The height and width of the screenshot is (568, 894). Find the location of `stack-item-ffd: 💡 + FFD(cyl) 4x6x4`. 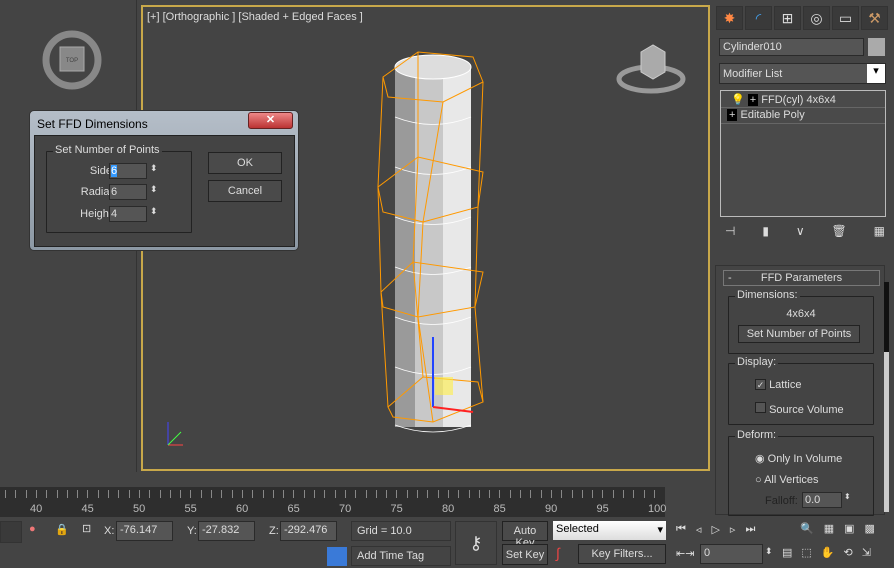

stack-item-ffd: 💡 + FFD(cyl) 4x6x4 is located at coordinates (803, 99).